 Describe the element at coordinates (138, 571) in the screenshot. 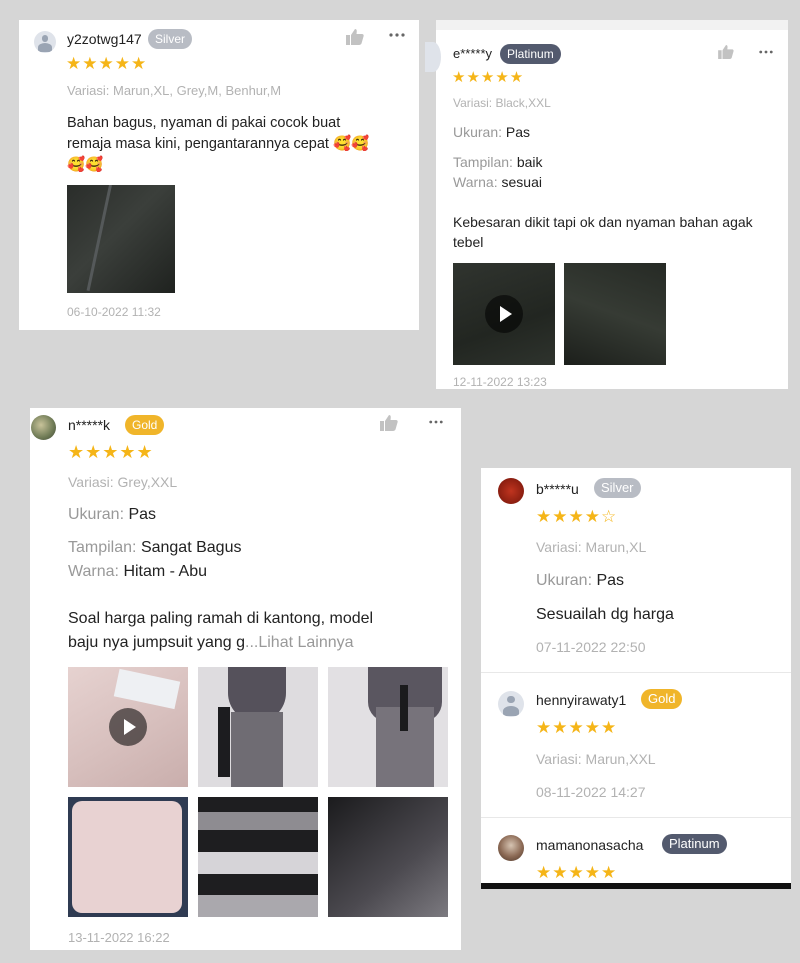

I see `color-row: Warna: Hitam - Abu` at that location.